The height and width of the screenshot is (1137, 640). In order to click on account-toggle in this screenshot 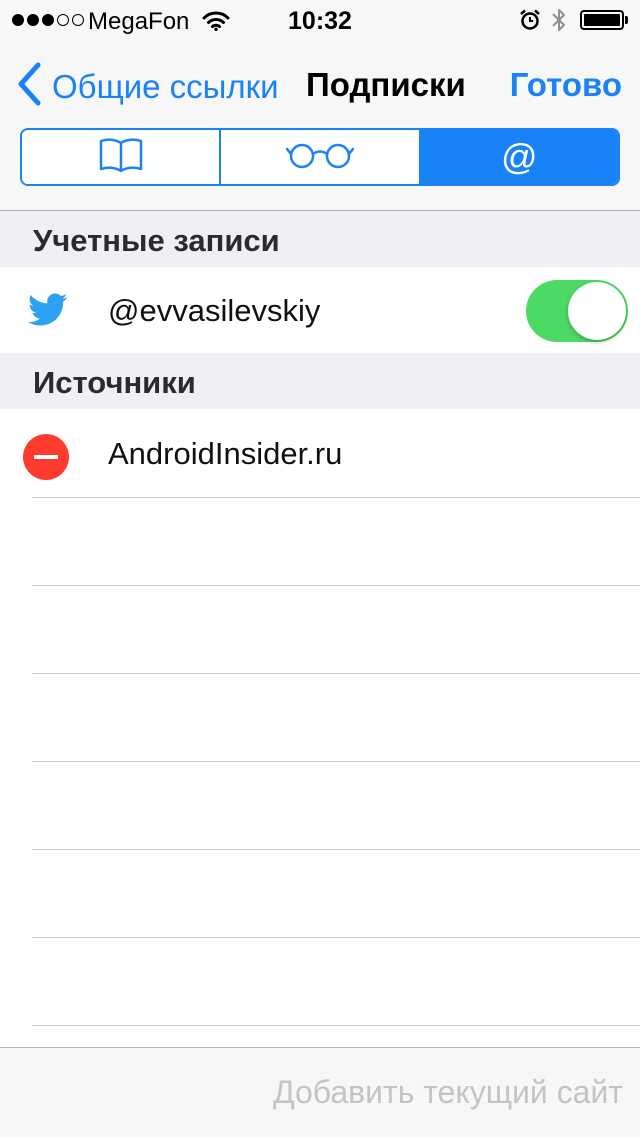, I will do `click(577, 311)`.